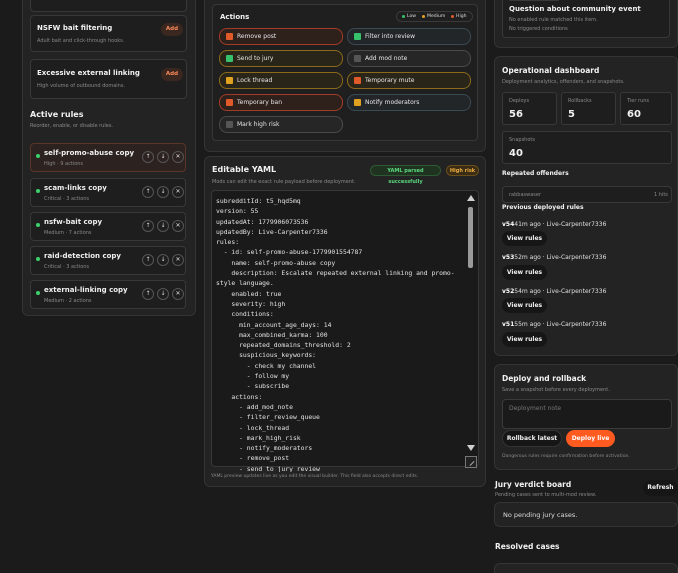  Describe the element at coordinates (255, 58) in the screenshot. I see `action-label: Send to jury` at that location.